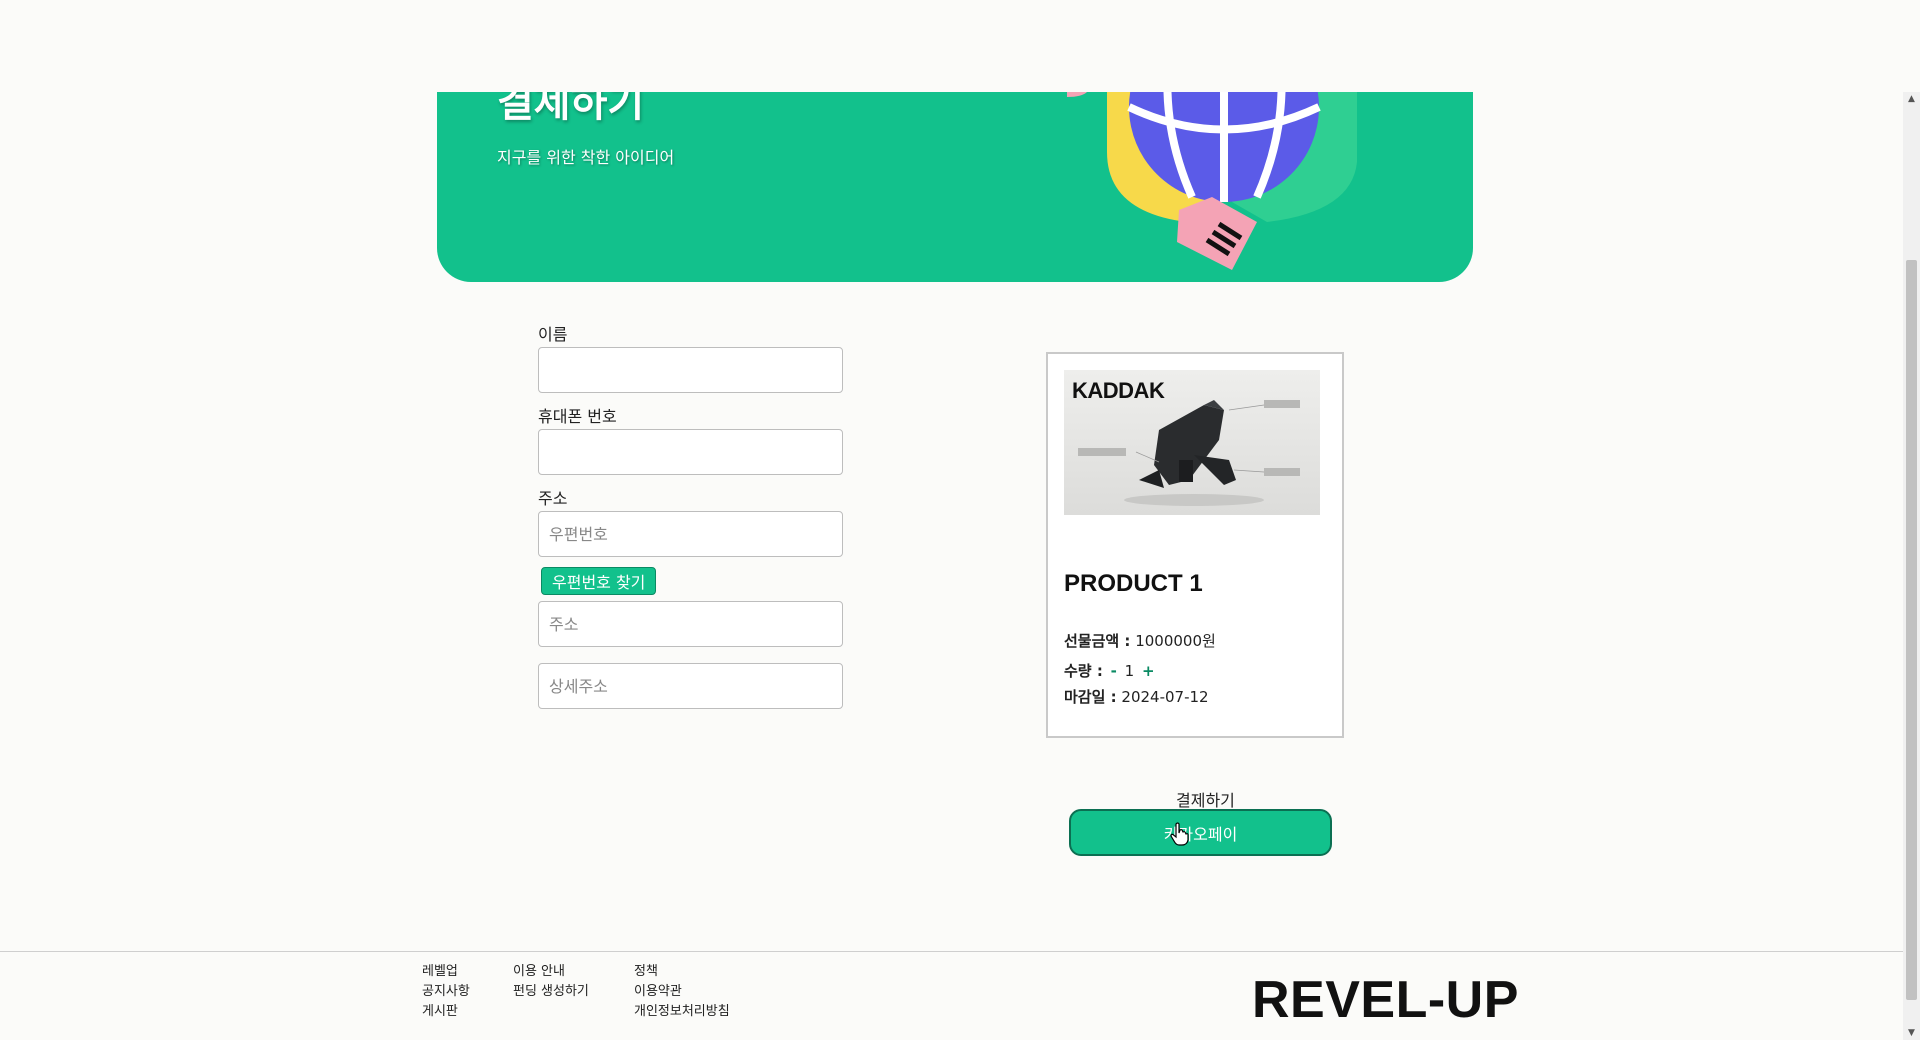 The image size is (1920, 1040). I want to click on name-label: 이름, so click(553, 334).